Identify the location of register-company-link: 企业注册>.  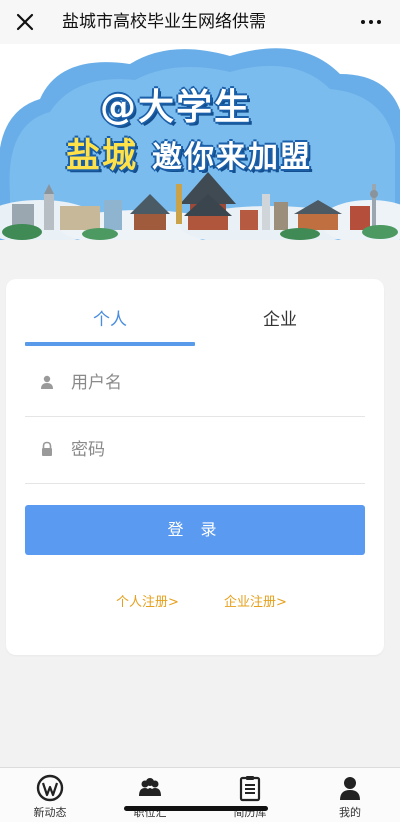
(255, 600).